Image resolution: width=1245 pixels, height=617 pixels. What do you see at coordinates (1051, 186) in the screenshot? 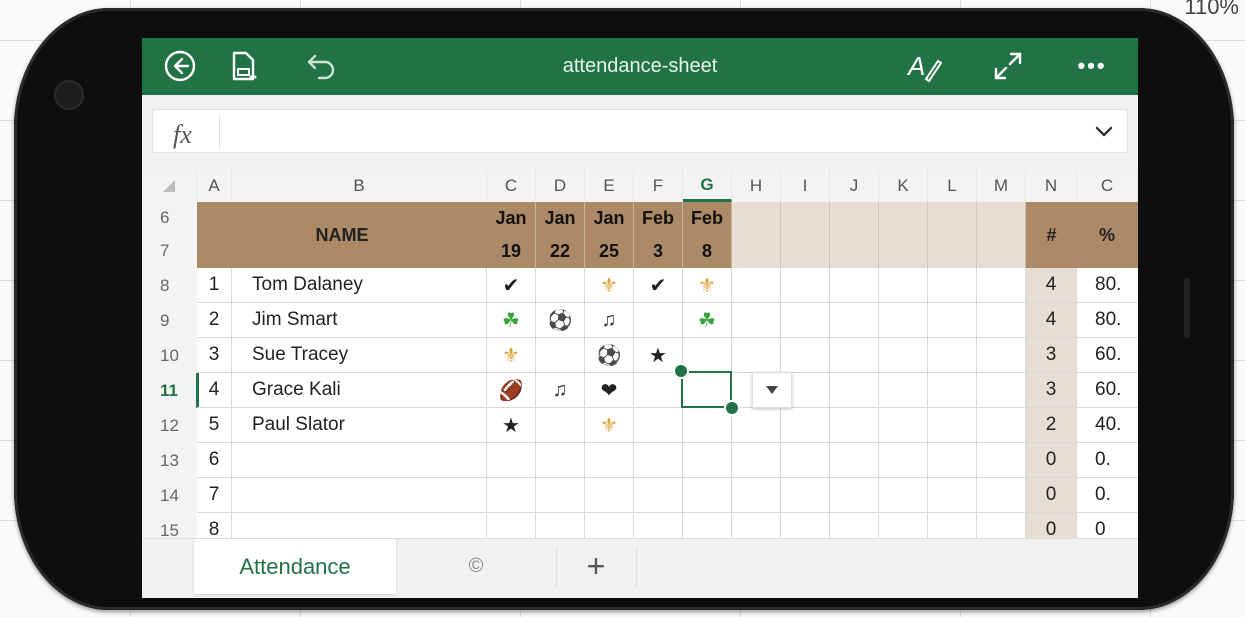
I see `column-header-n: N` at bounding box center [1051, 186].